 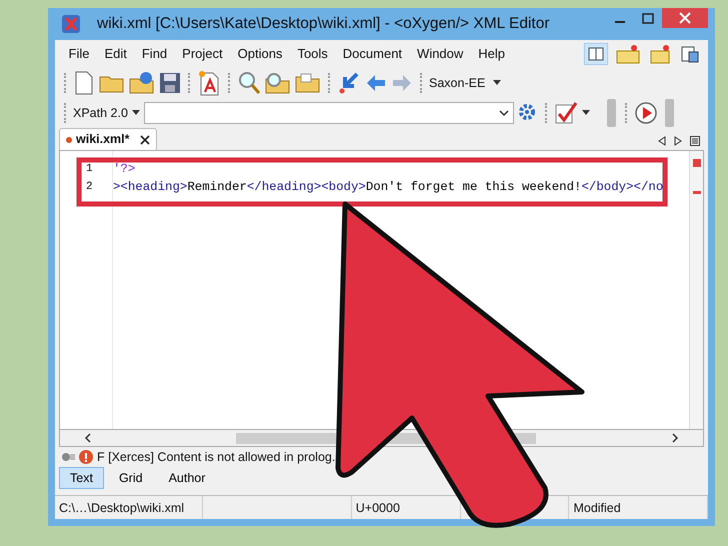 I want to click on folder-icon, so click(x=308, y=83).